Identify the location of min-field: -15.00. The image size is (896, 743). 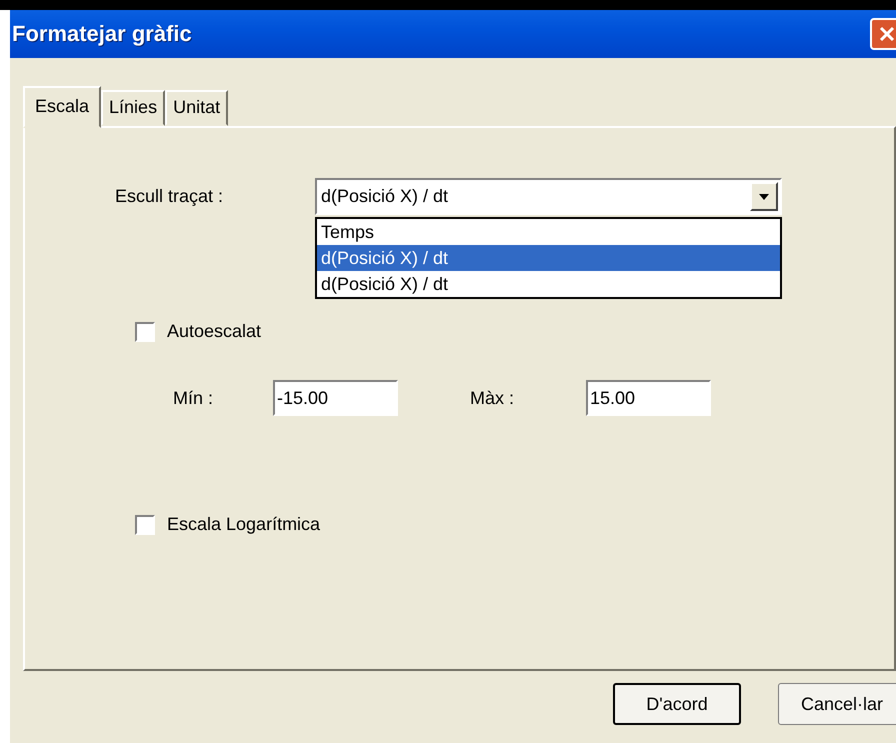
(335, 398).